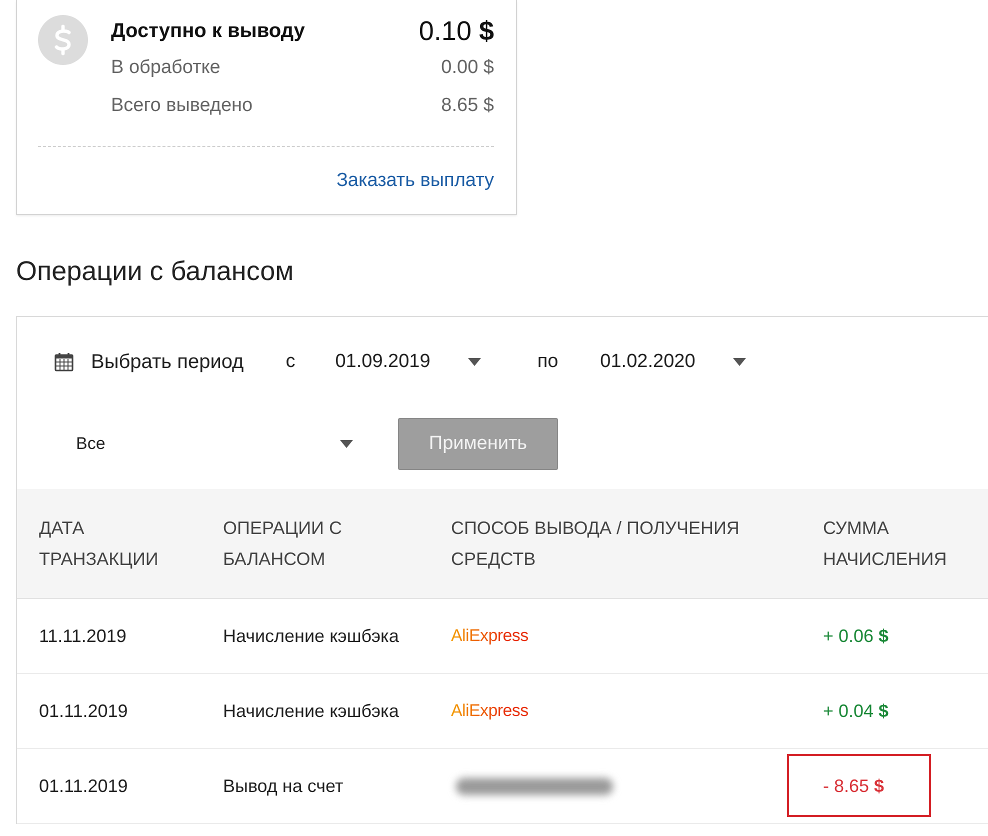 Image resolution: width=988 pixels, height=836 pixels. Describe the element at coordinates (415, 180) in the screenshot. I see `request-payout-link: Заказать выплату` at that location.